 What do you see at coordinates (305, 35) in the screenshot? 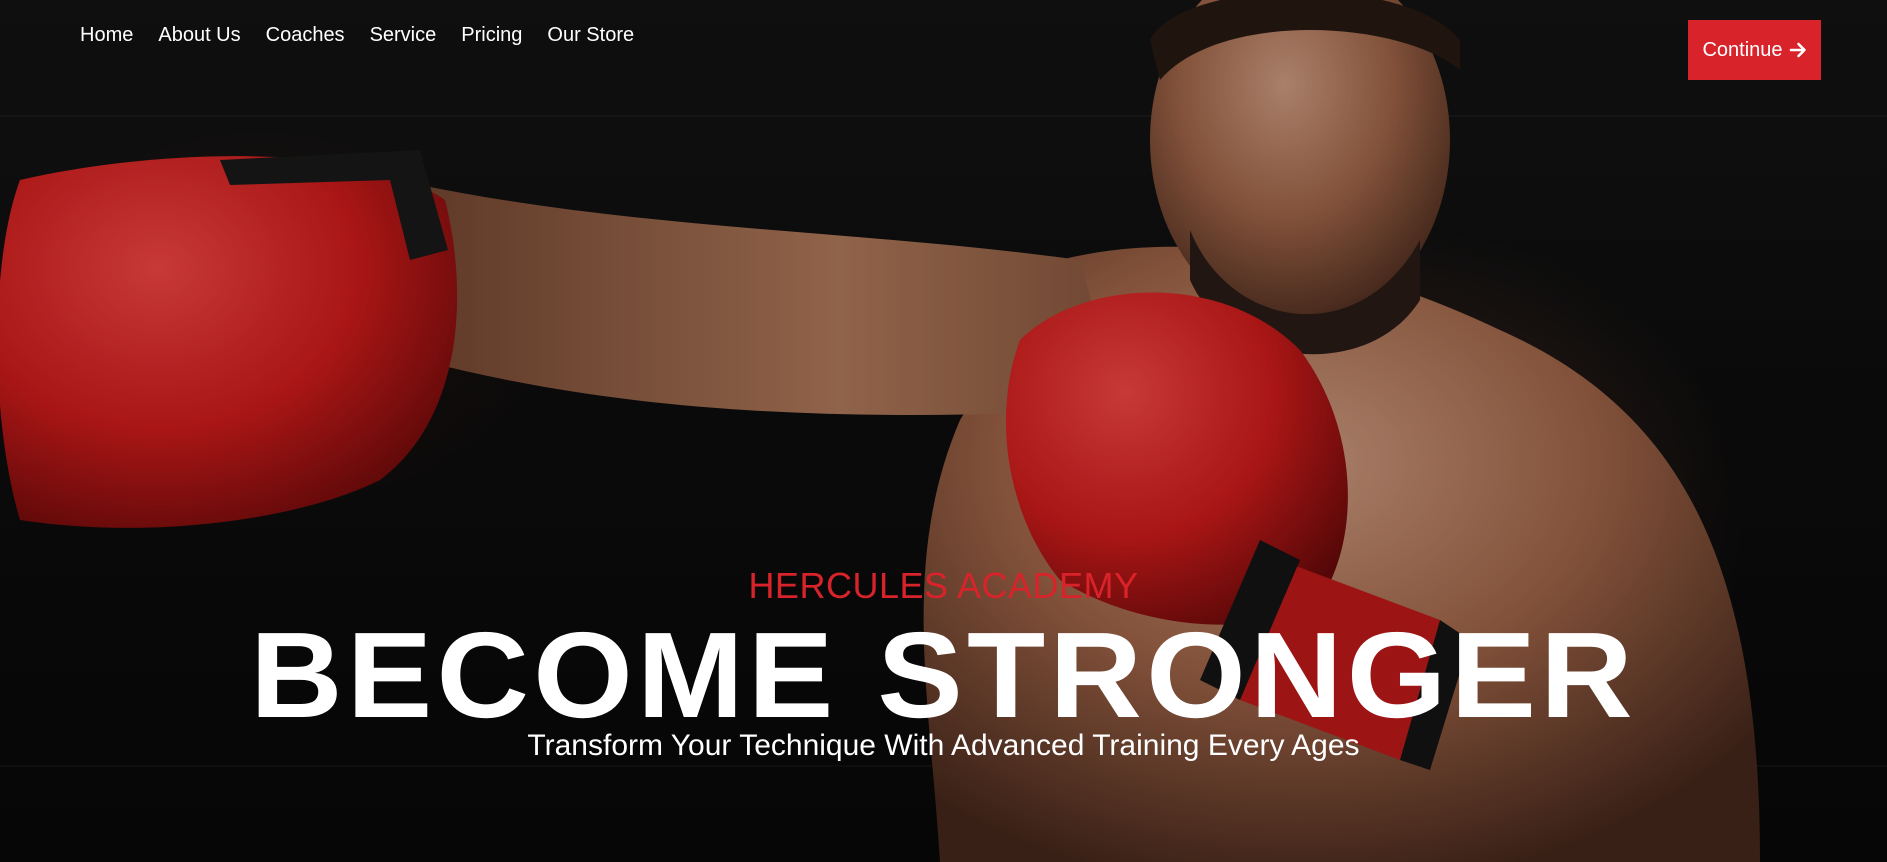
I see `nav-coaches-link: Coaches` at bounding box center [305, 35].